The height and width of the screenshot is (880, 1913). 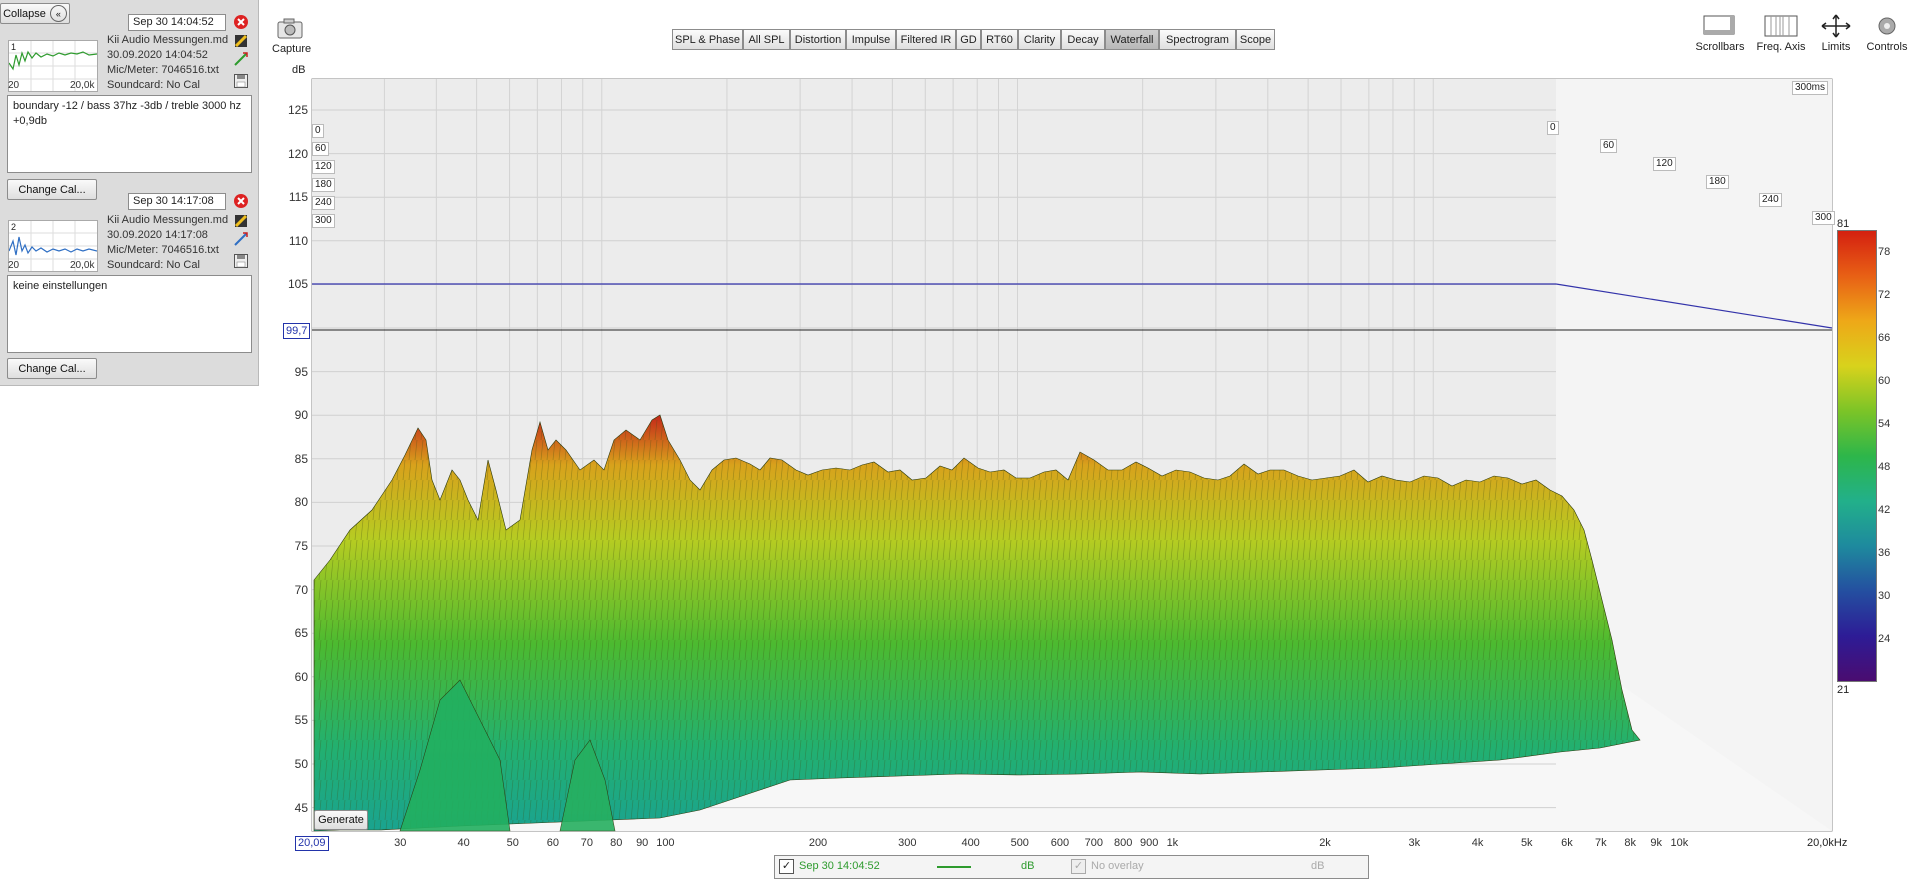 What do you see at coordinates (818, 843) in the screenshot?
I see `x-tick-label: 200` at bounding box center [818, 843].